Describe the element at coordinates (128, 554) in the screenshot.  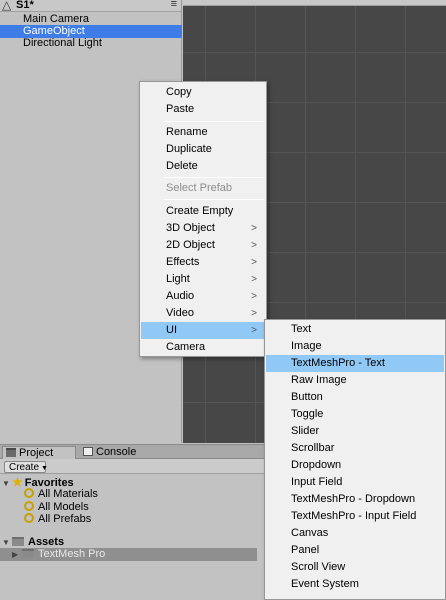
I see `asset-folder-textmesh-pro: ▶ TextMesh Pro` at that location.